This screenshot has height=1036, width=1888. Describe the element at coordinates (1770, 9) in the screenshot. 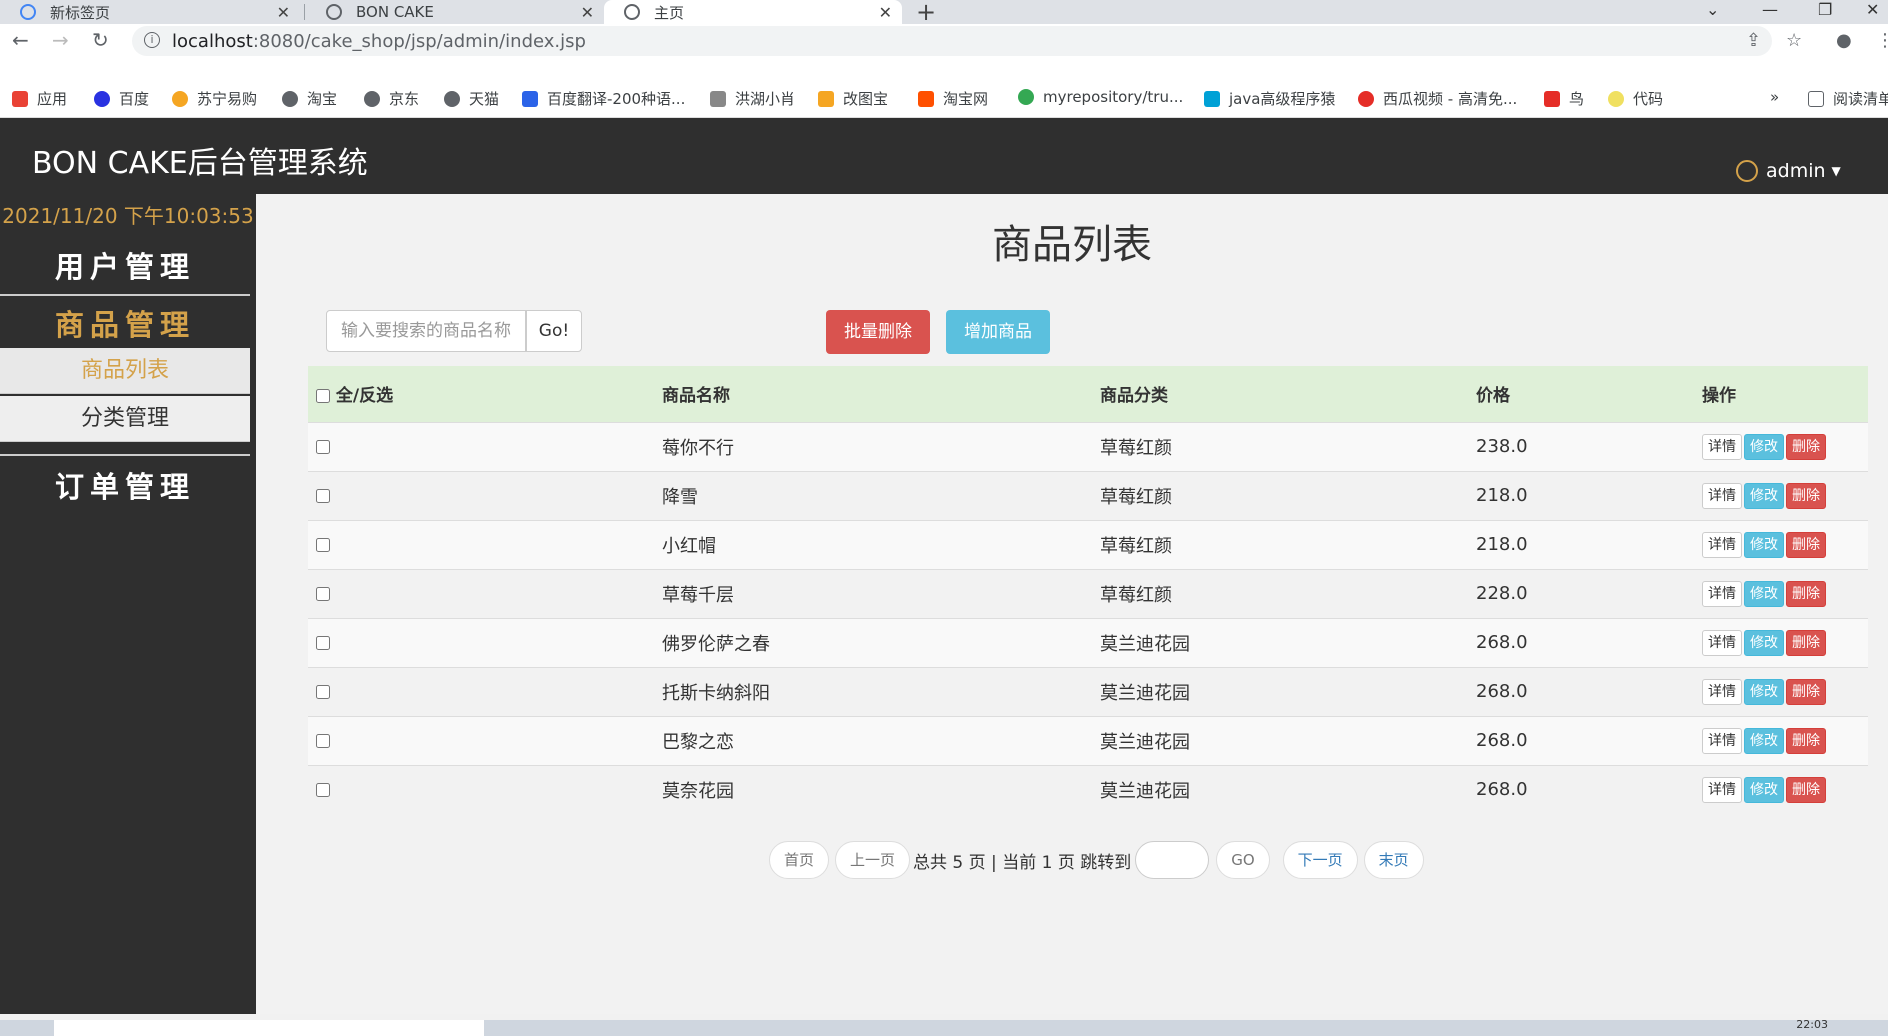

I see `minimize-icon: —` at that location.